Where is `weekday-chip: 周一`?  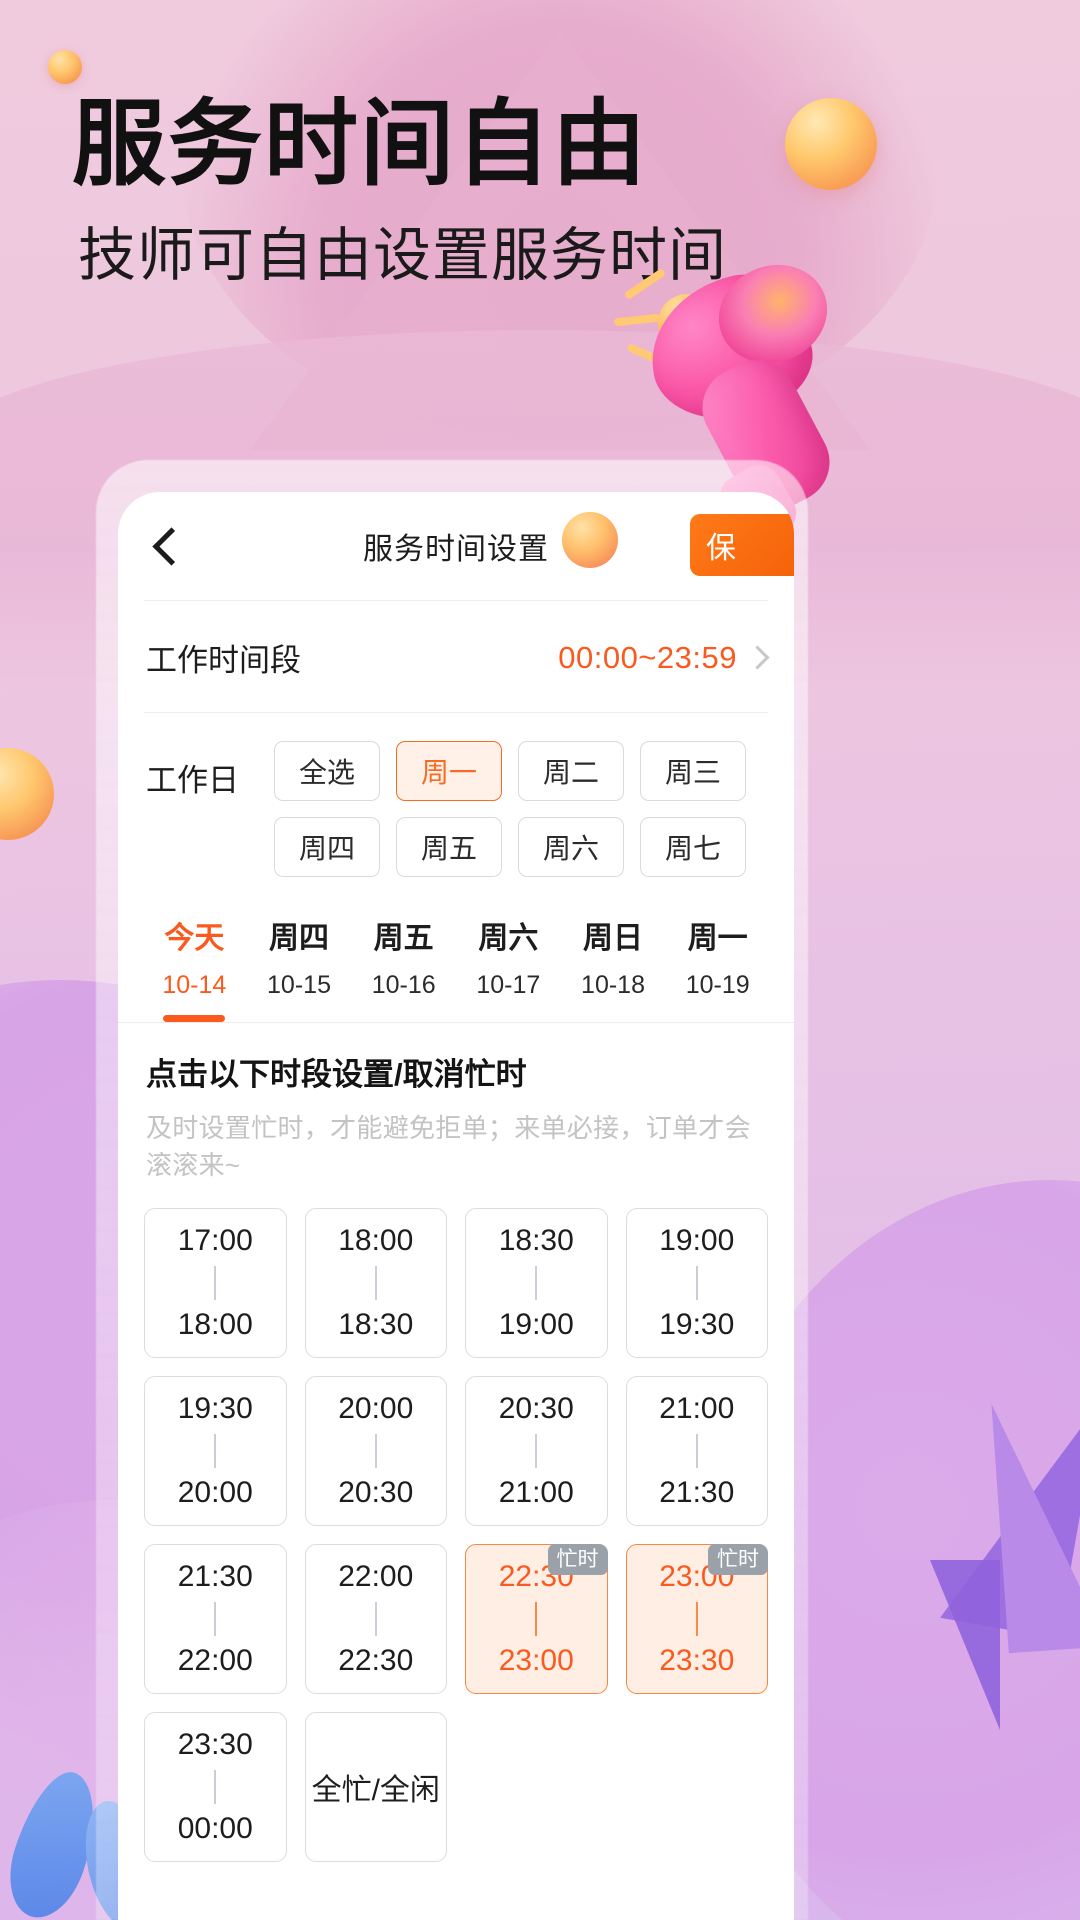 weekday-chip: 周一 is located at coordinates (449, 771).